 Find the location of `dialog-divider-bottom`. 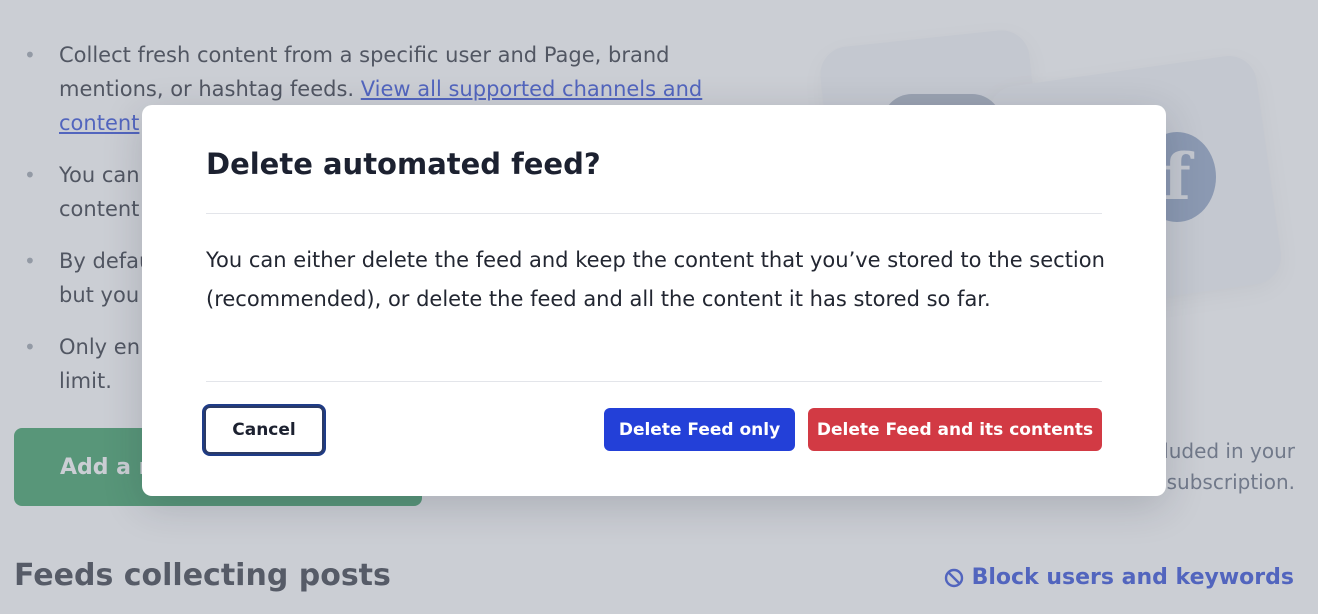

dialog-divider-bottom is located at coordinates (654, 381).